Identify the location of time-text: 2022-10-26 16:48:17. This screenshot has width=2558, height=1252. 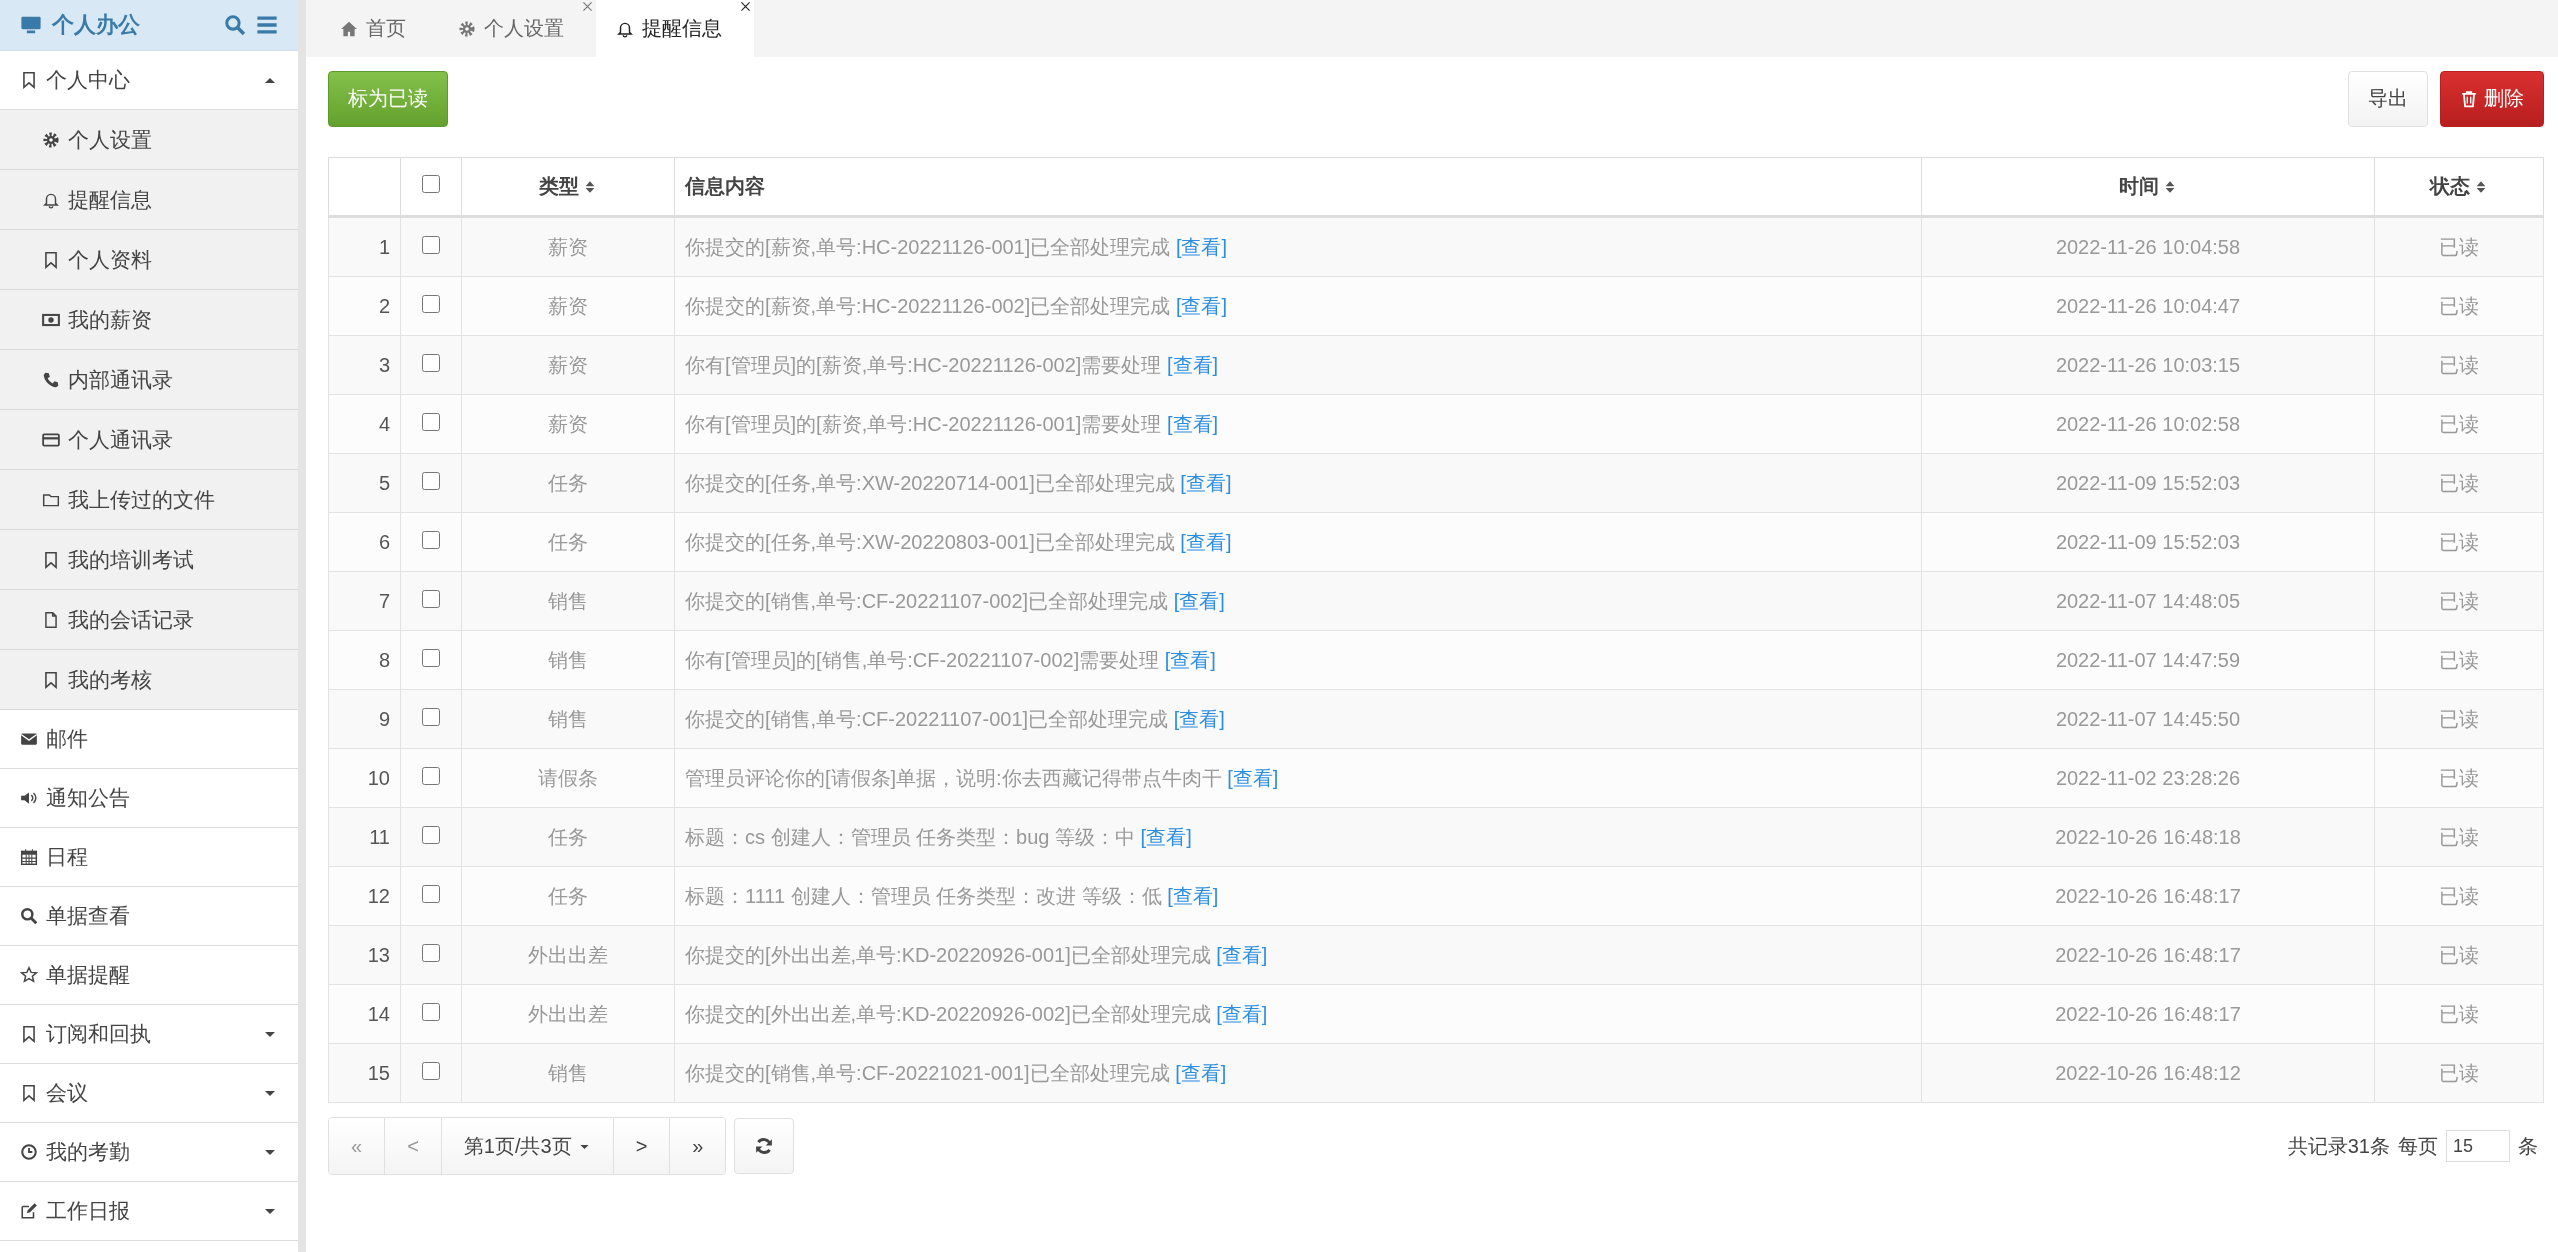
(2148, 1013).